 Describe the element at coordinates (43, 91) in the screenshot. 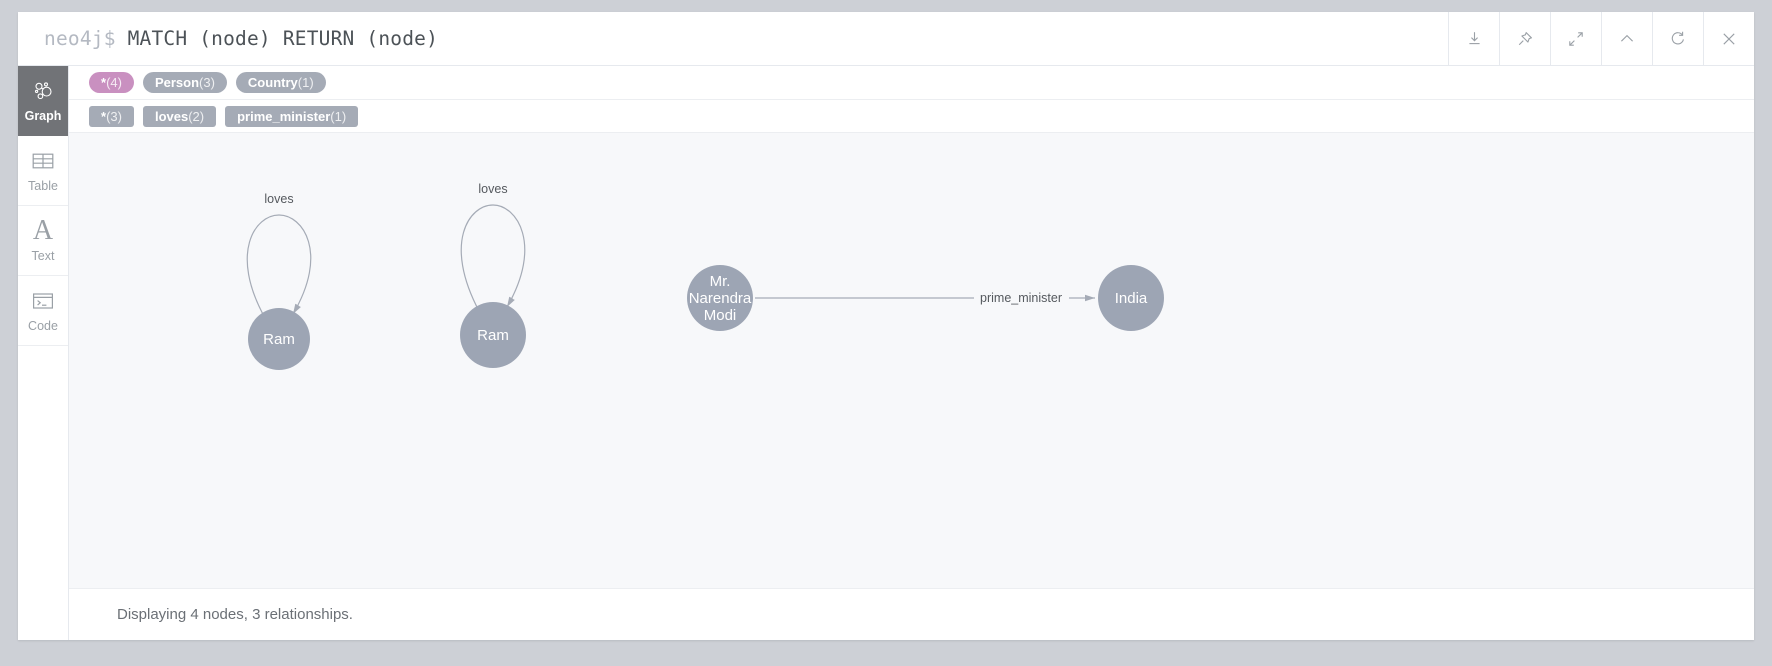

I see `graph-icon` at that location.